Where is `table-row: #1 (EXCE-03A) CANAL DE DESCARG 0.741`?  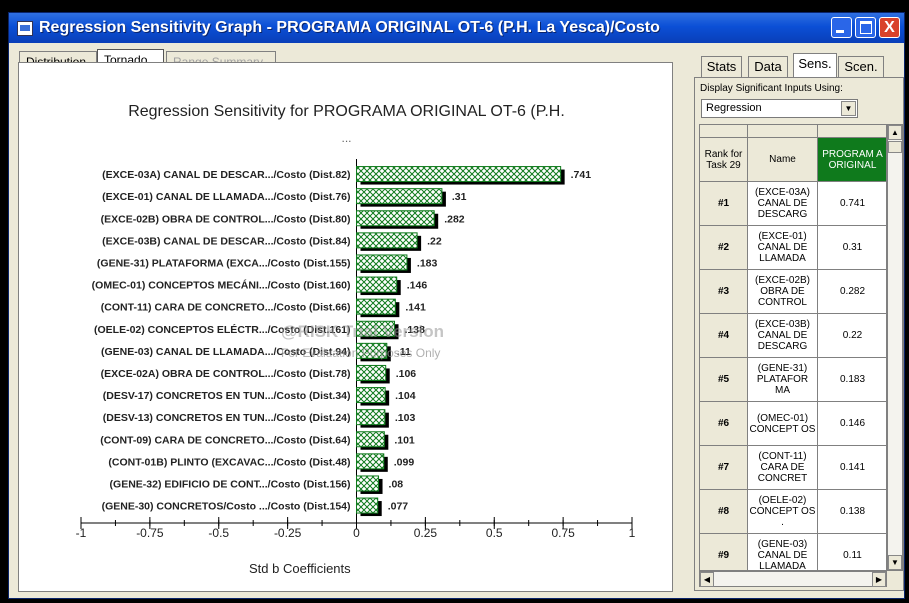
table-row: #1 (EXCE-03A) CANAL DE DESCARG 0.741 is located at coordinates (793, 204).